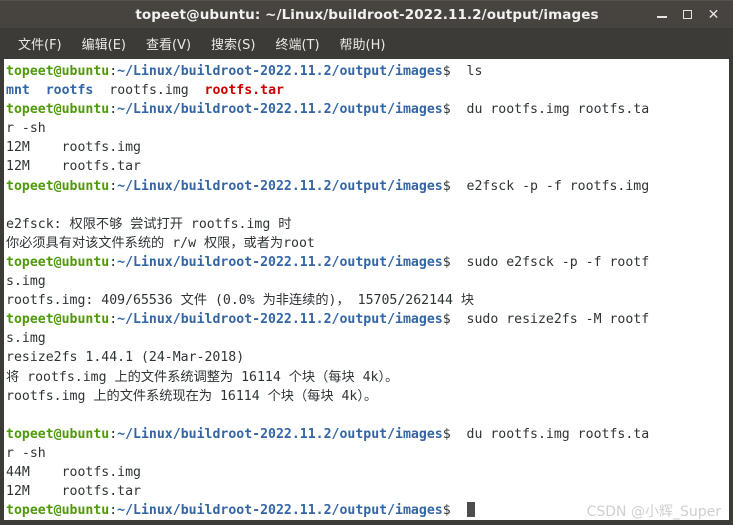 The height and width of the screenshot is (525, 733). Describe the element at coordinates (233, 43) in the screenshot. I see `menu-item-search: 搜索(S)` at that location.